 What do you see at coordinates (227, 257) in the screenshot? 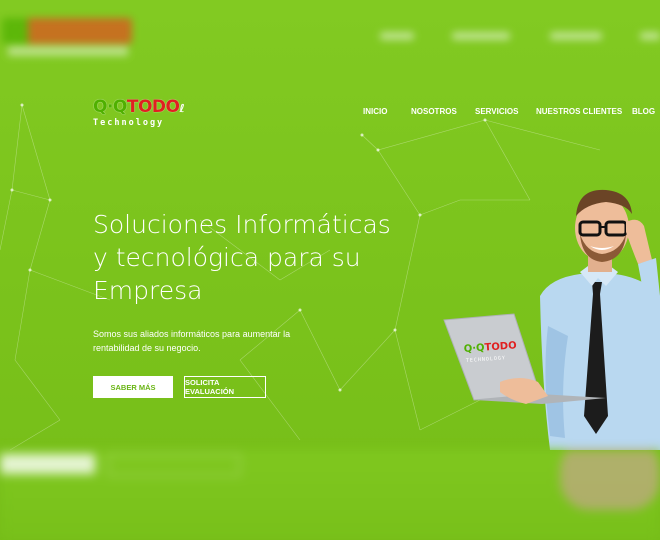
I see `hero-title-line2: y tecnológica para su` at bounding box center [227, 257].